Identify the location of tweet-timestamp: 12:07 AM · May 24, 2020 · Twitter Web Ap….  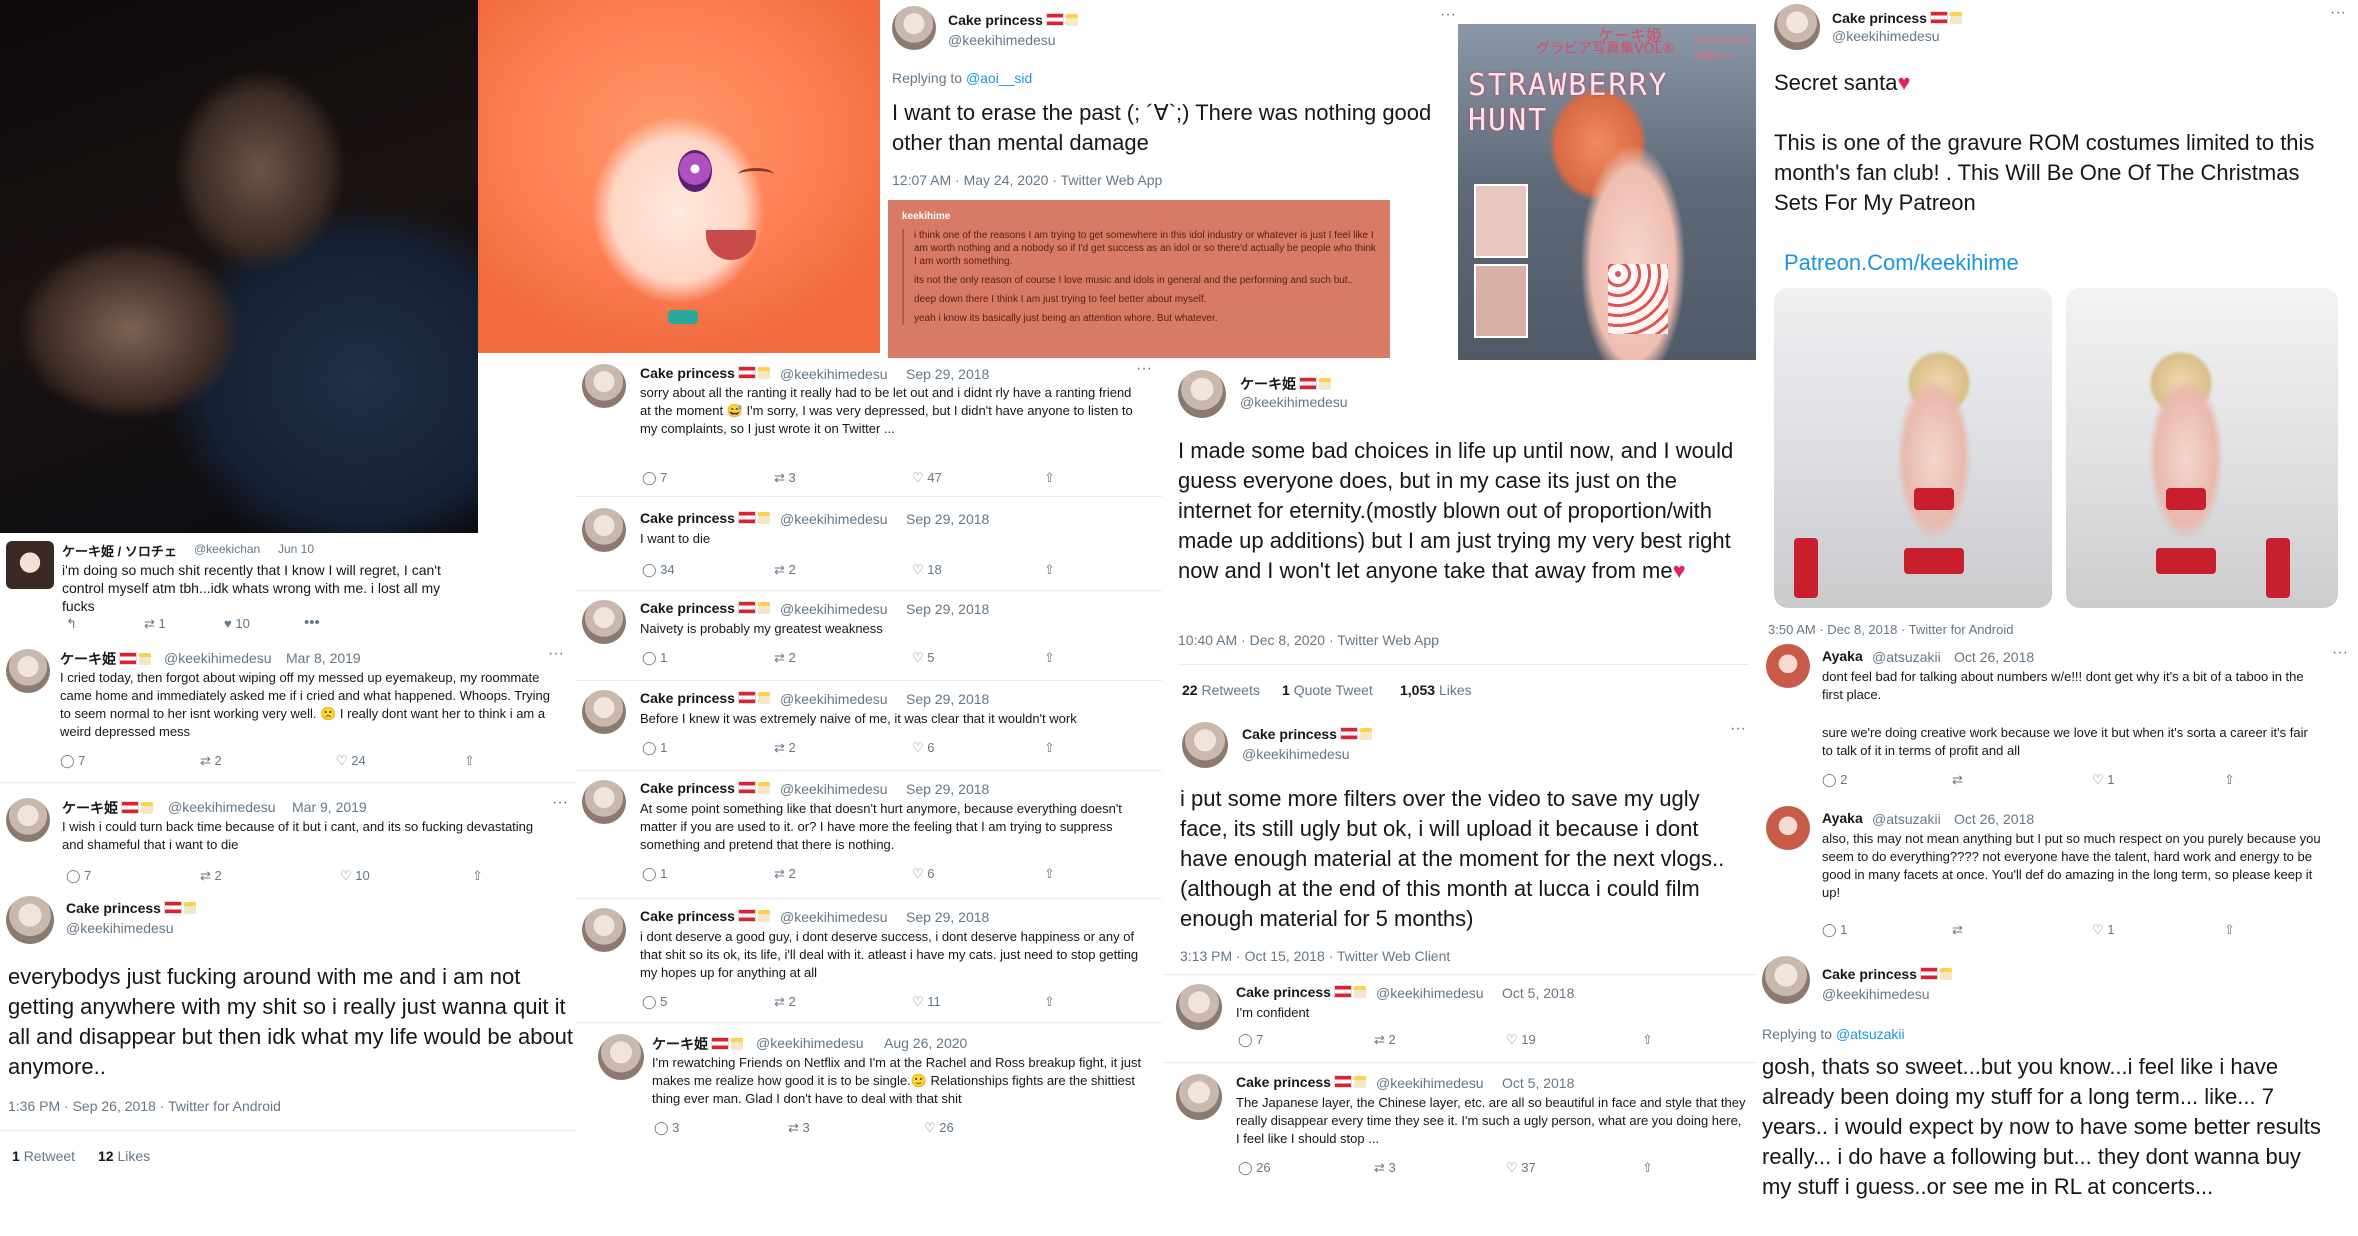
(1027, 180).